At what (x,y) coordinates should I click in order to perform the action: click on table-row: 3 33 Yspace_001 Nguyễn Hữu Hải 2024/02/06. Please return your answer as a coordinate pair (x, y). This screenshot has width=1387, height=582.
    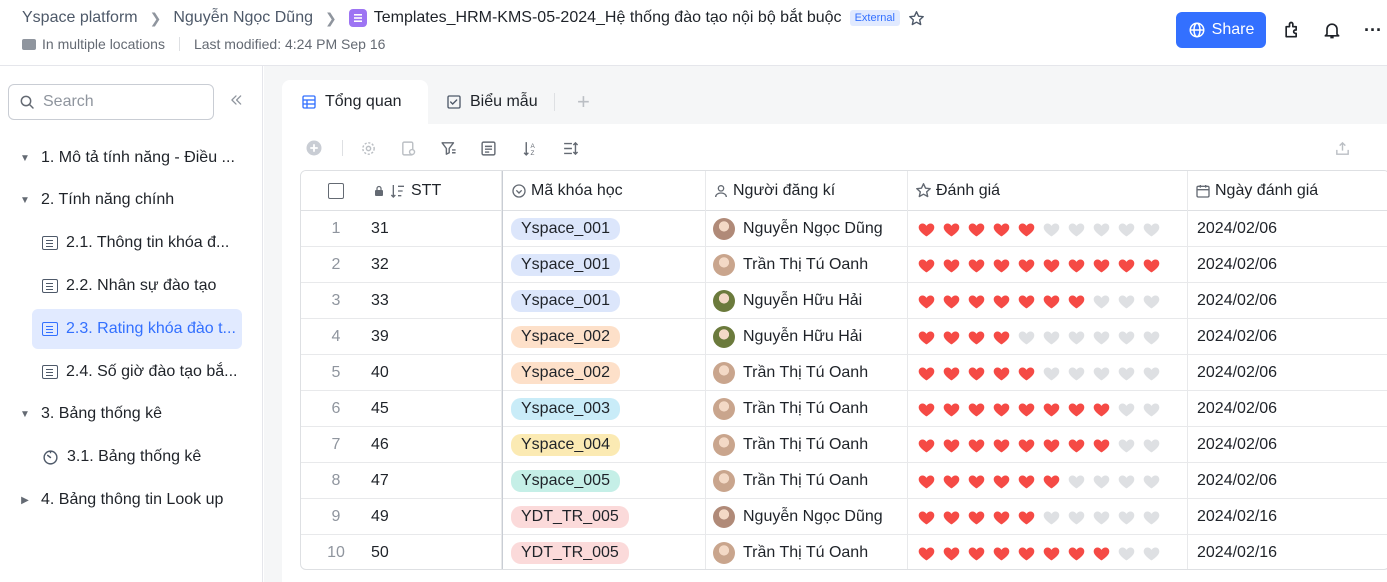
    Looking at the image, I should click on (844, 301).